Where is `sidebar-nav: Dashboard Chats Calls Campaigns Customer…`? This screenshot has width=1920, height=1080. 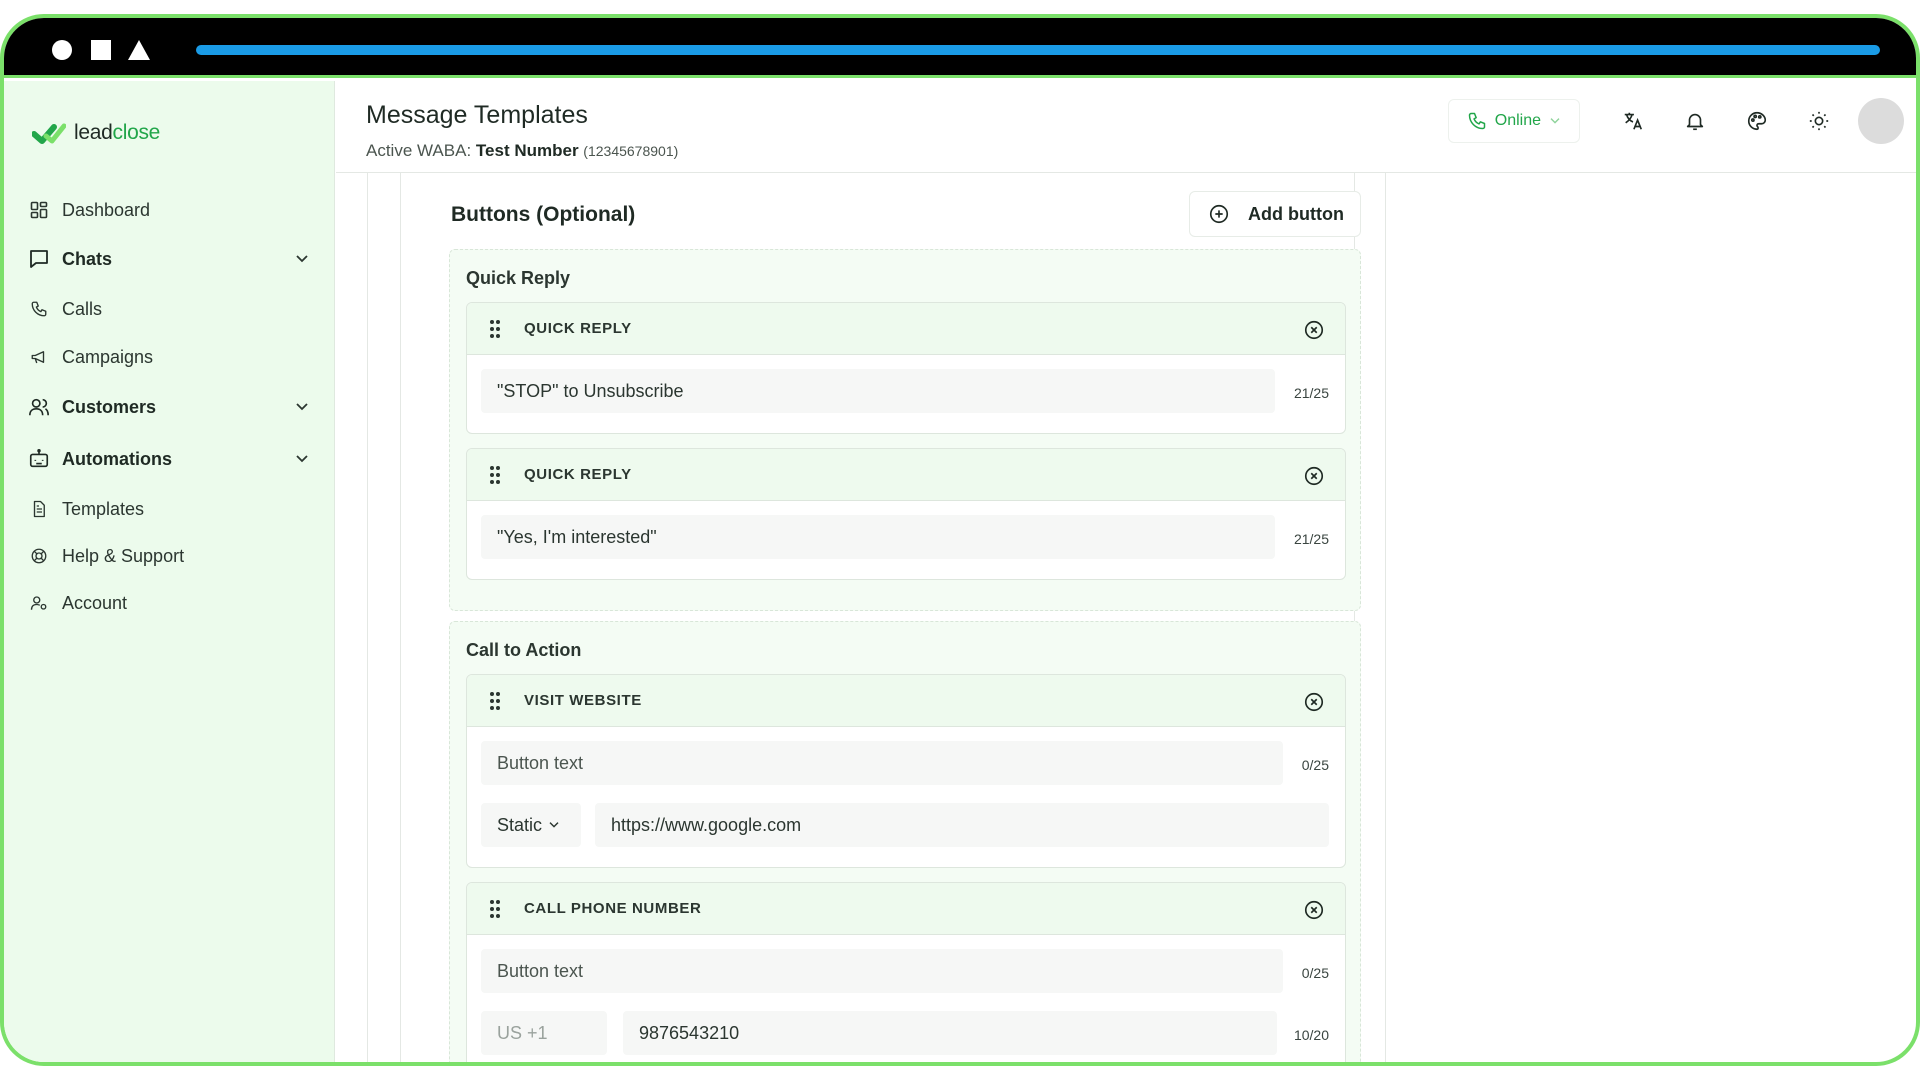
sidebar-nav: Dashboard Chats Calls Campaigns Customer… is located at coordinates (169, 407).